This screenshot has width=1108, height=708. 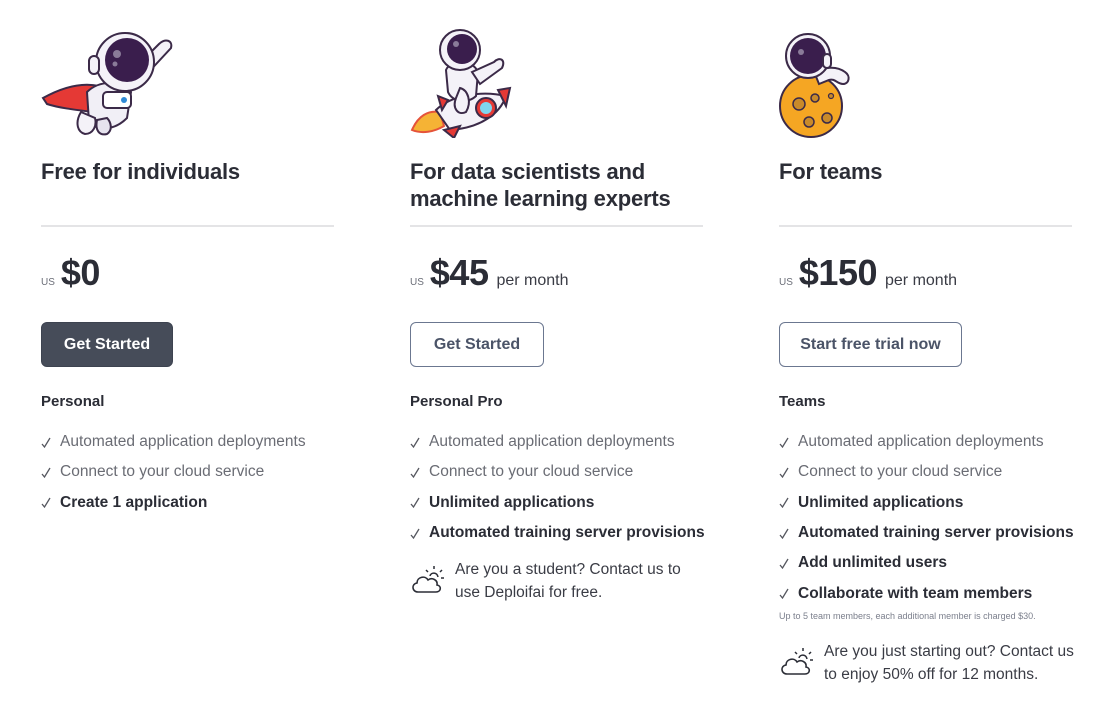 What do you see at coordinates (814, 85) in the screenshot?
I see `astronaut-moon-icon` at bounding box center [814, 85].